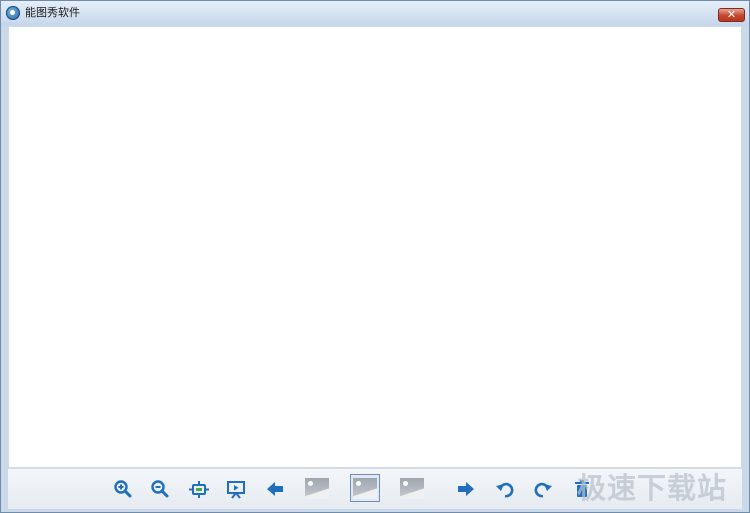 The height and width of the screenshot is (513, 750). I want to click on app-logo-icon, so click(13, 13).